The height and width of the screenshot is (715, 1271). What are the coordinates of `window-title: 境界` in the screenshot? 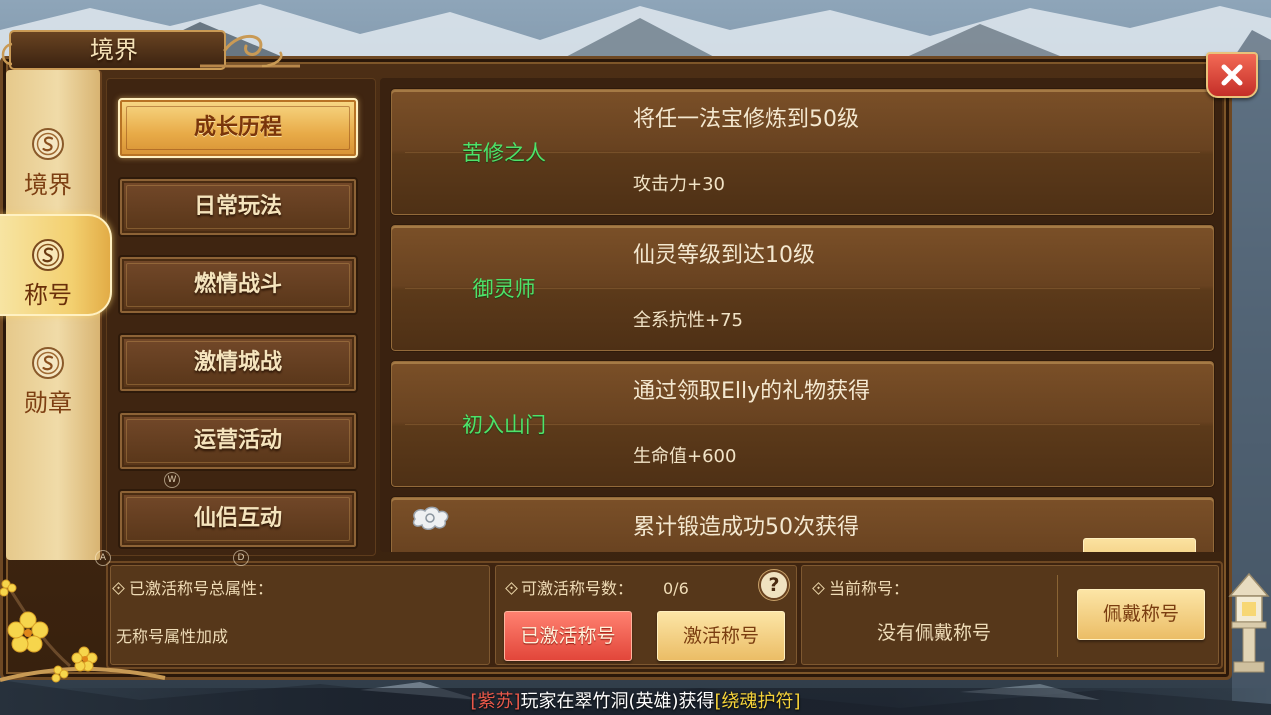 It's located at (114, 50).